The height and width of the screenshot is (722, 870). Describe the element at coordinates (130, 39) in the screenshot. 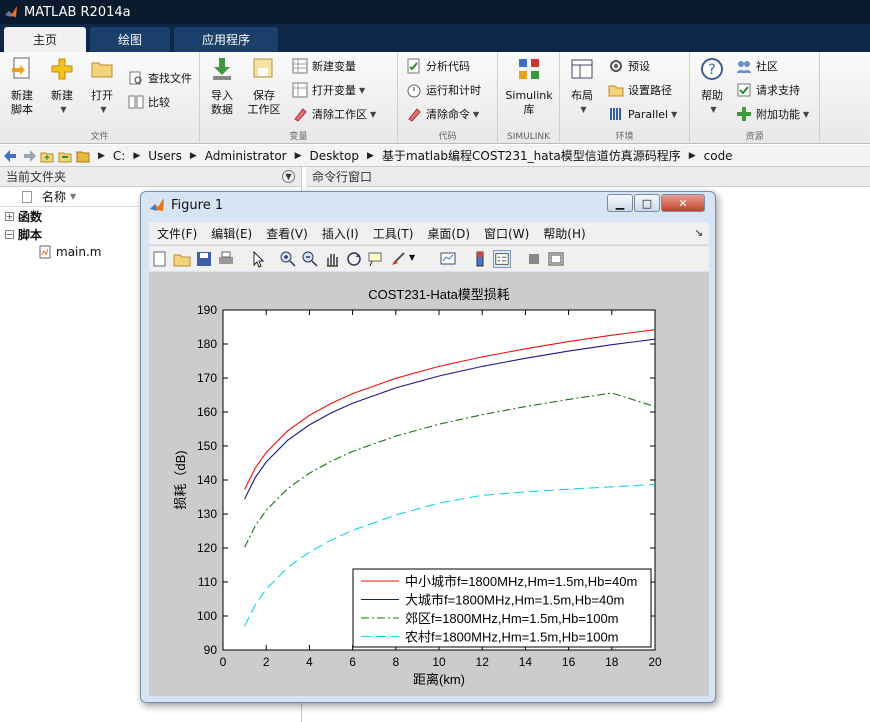

I see `tab-plots: 绘图` at that location.